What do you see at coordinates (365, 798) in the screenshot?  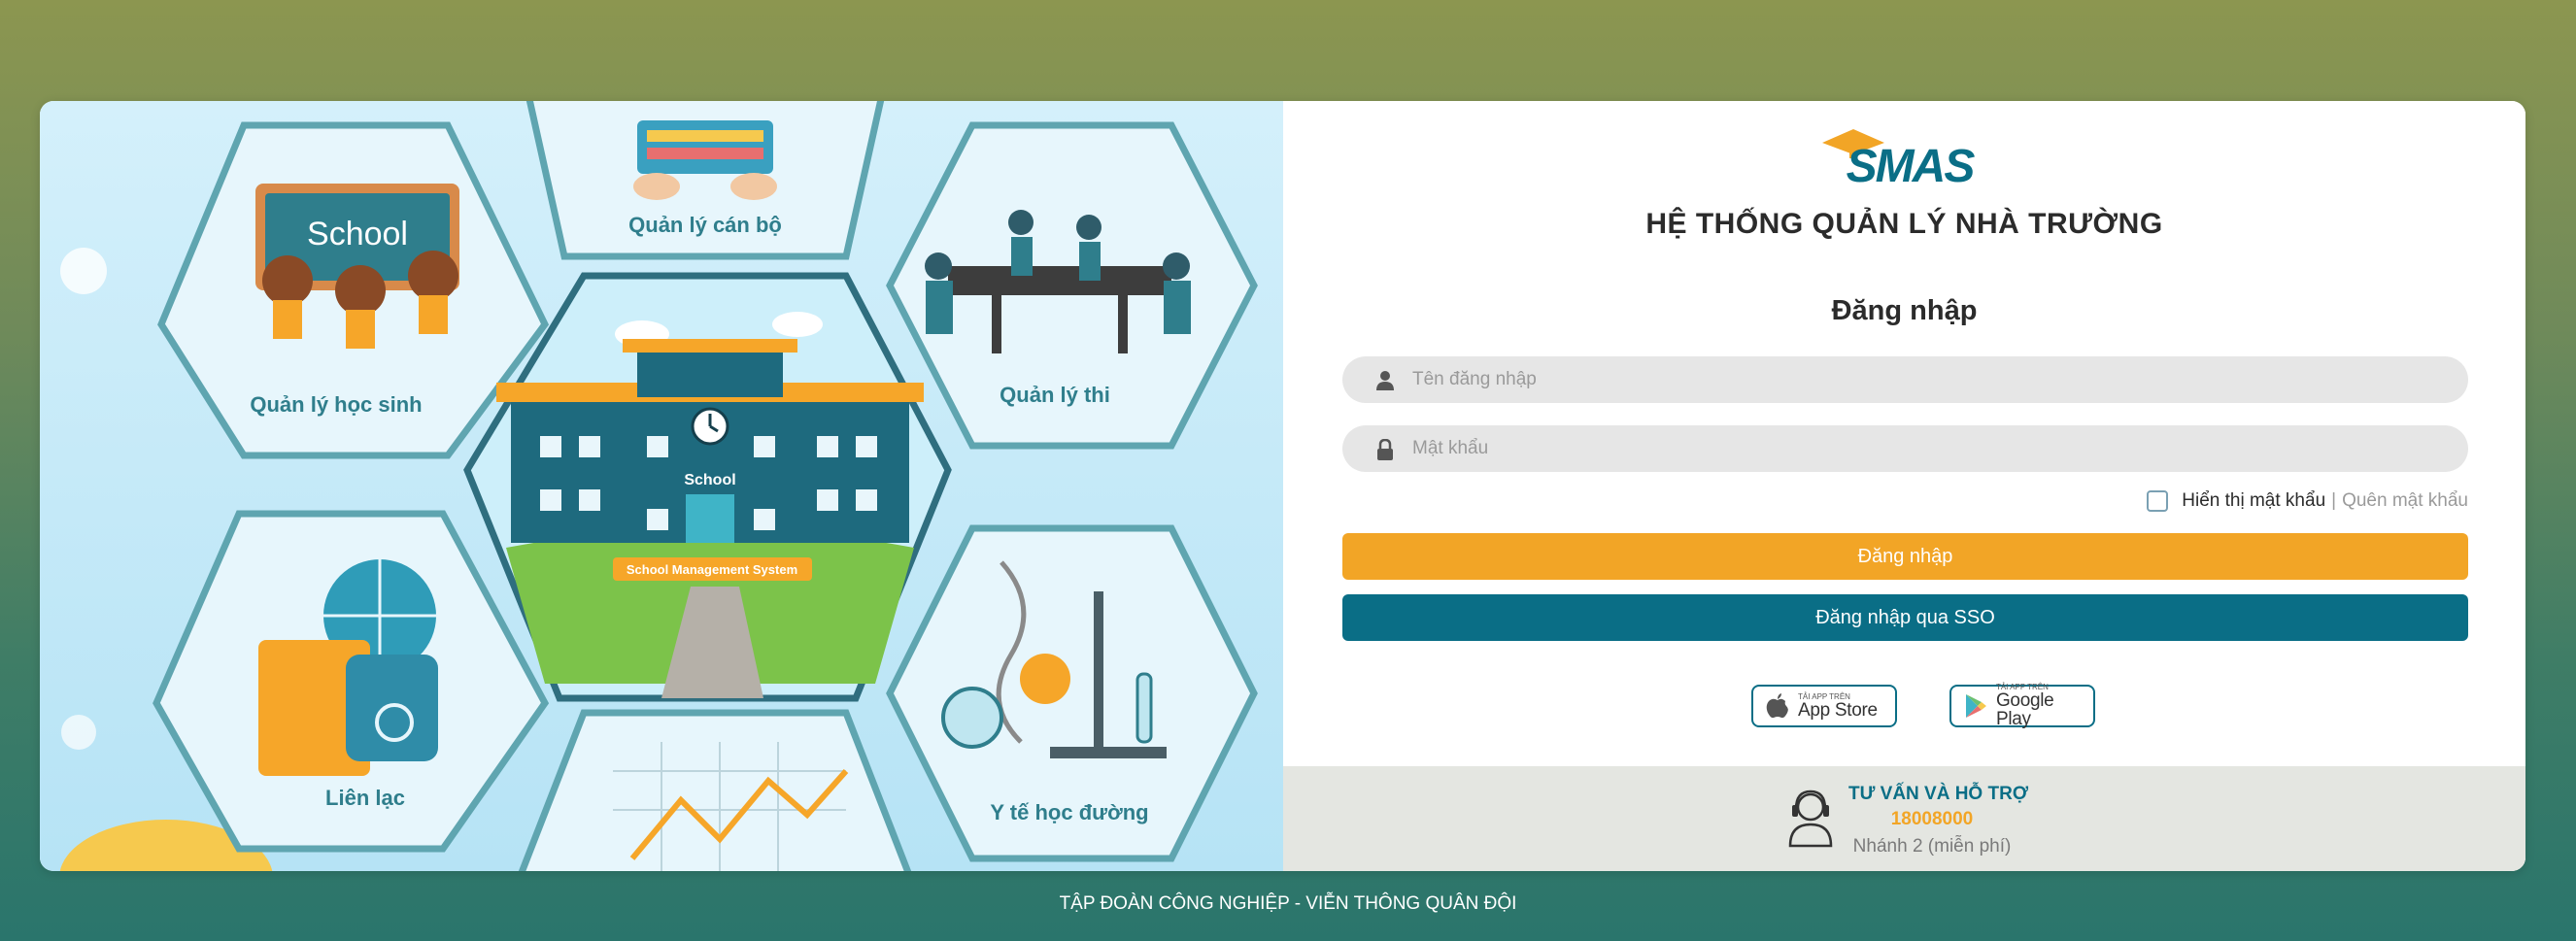 I see `hex-label-contact: Liên lạc` at bounding box center [365, 798].